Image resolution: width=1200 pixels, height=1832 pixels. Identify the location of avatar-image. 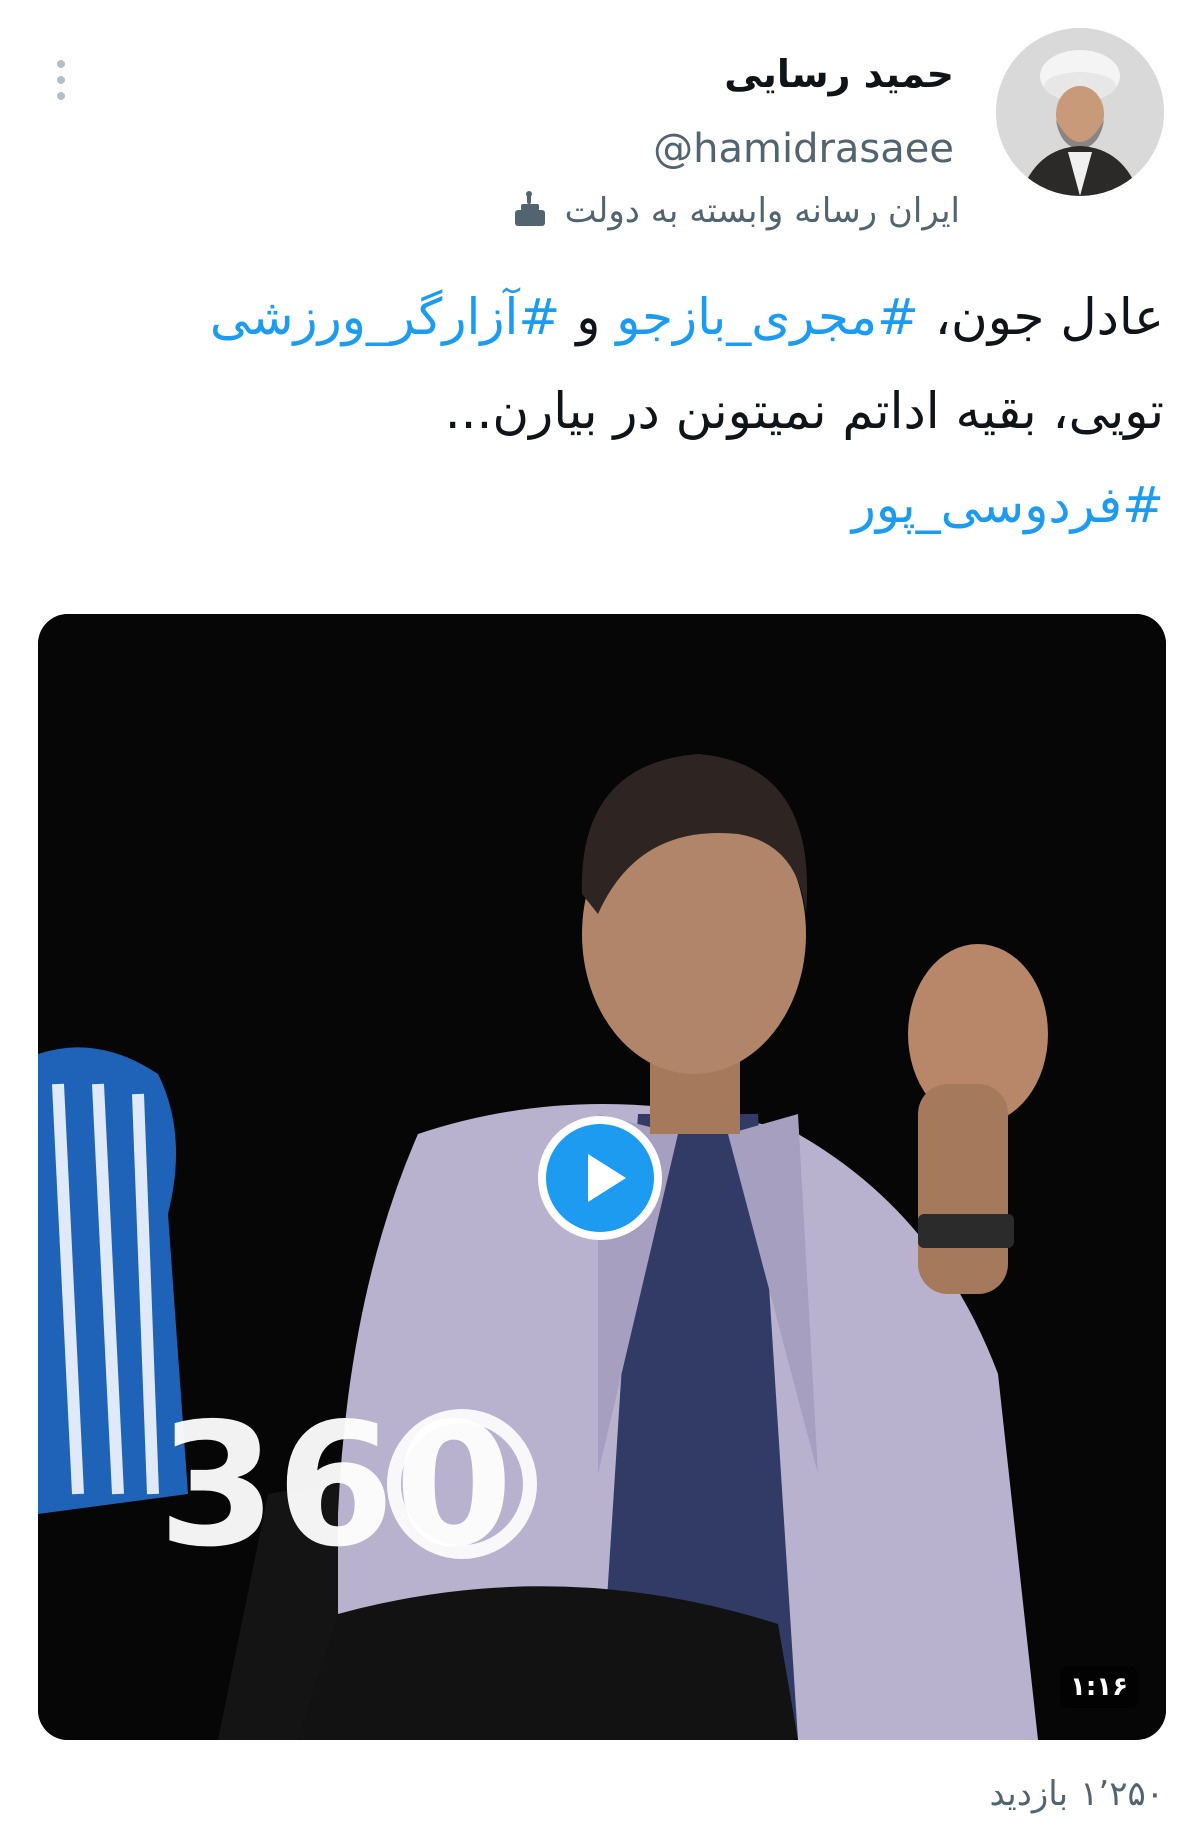
(1080, 112).